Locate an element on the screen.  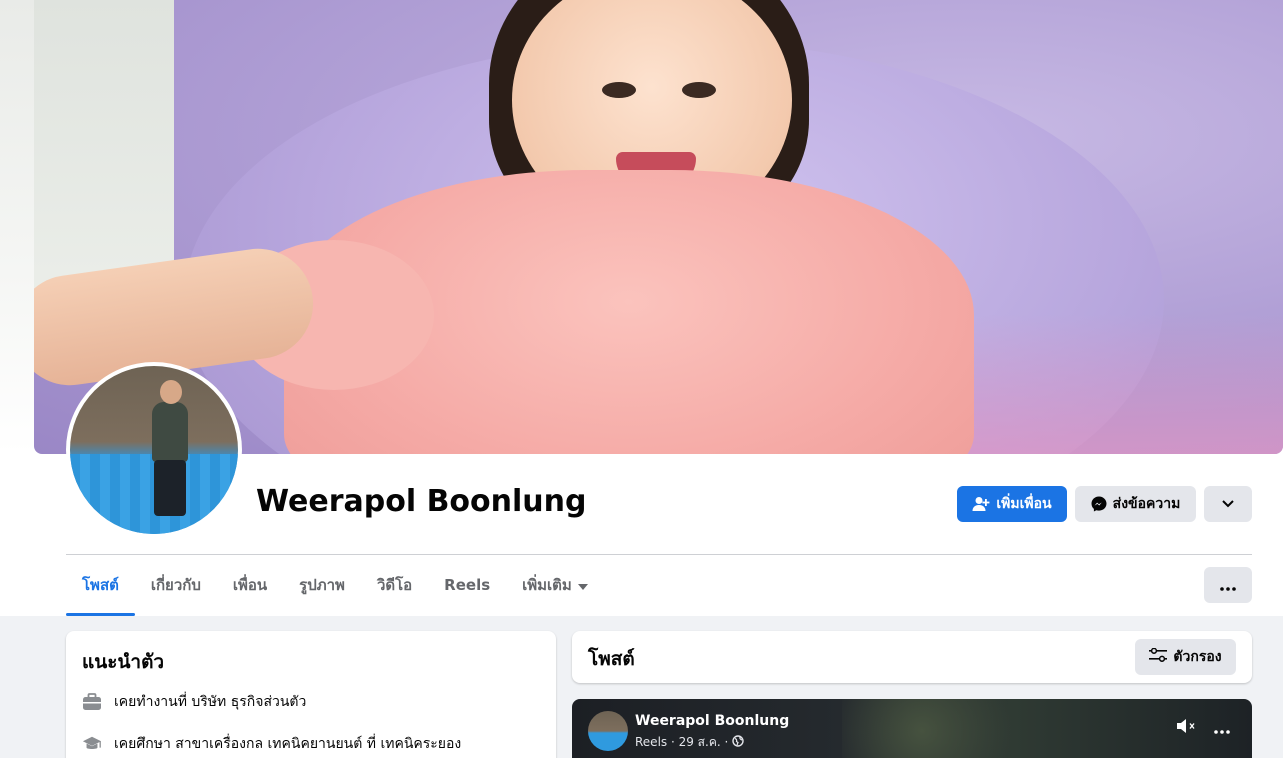
header-divider is located at coordinates (659, 554).